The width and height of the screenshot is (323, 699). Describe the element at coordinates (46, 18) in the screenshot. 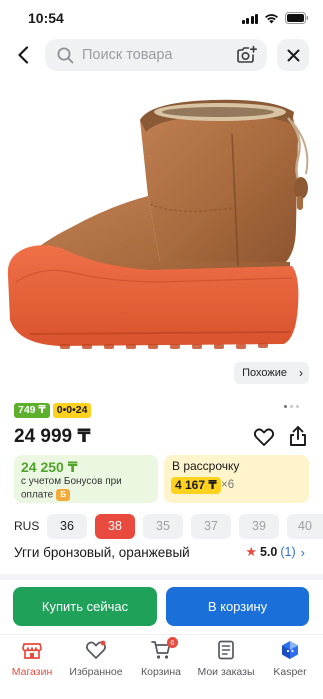

I see `status-time: 10:54` at that location.